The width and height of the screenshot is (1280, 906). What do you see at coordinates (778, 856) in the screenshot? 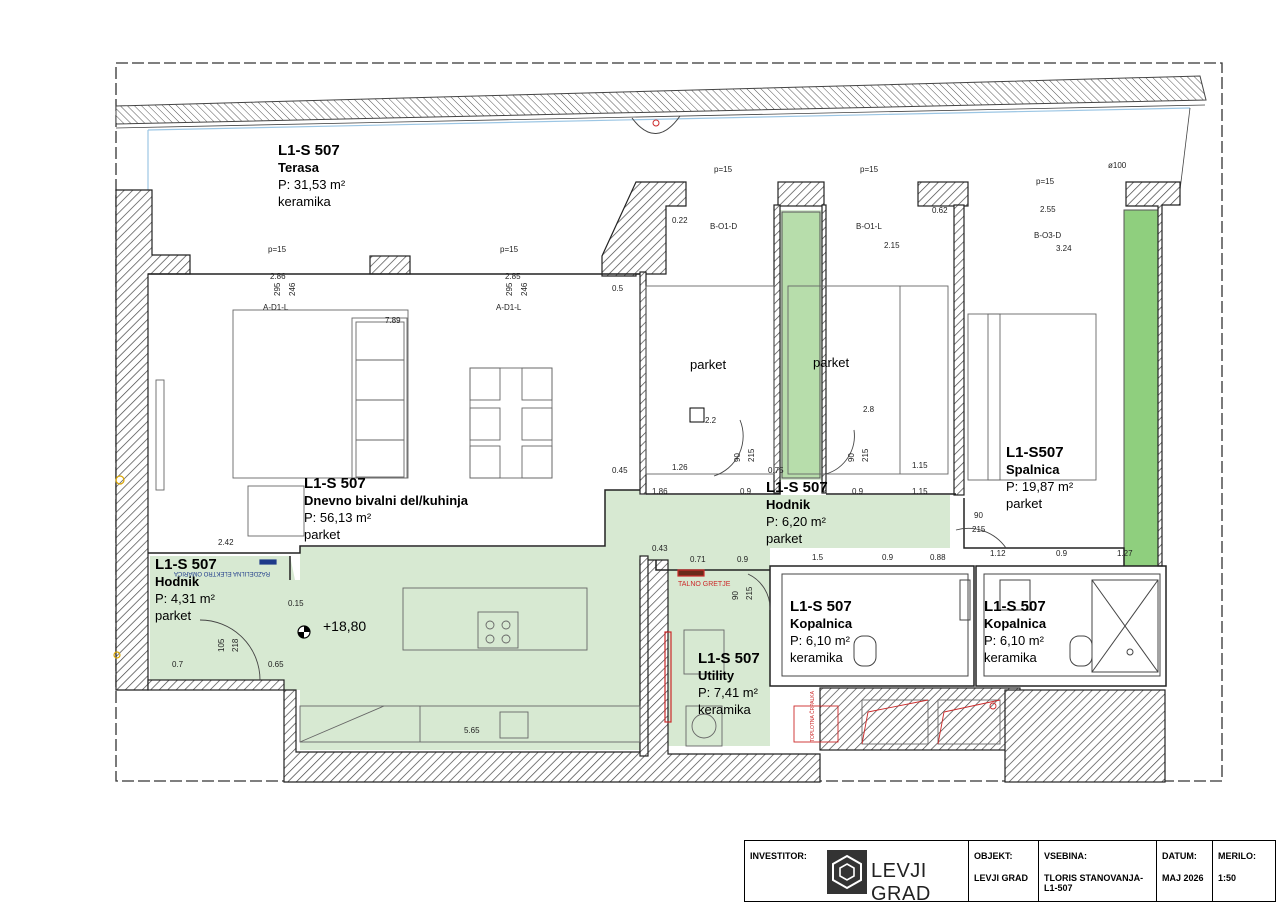
I see `investitor-label: INVESTITOR:` at bounding box center [778, 856].